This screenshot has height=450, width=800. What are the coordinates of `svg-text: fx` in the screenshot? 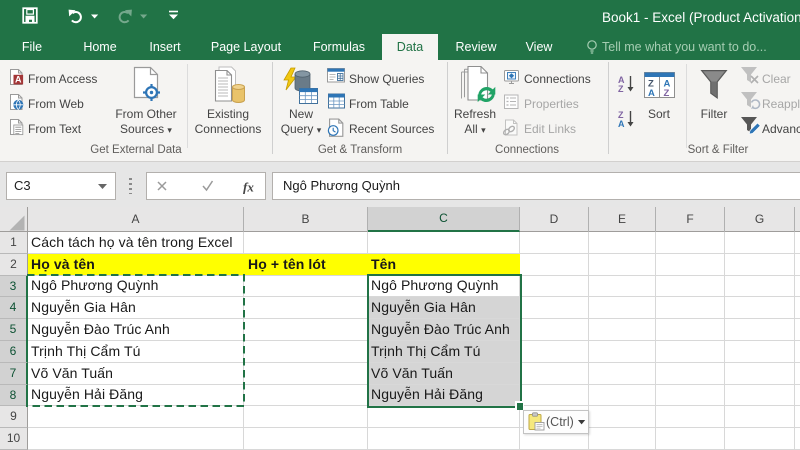 It's located at (248, 187).